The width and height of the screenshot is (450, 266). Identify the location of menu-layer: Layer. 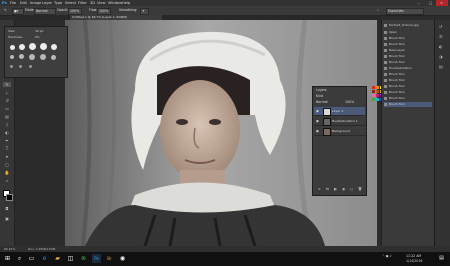
(47, 3).